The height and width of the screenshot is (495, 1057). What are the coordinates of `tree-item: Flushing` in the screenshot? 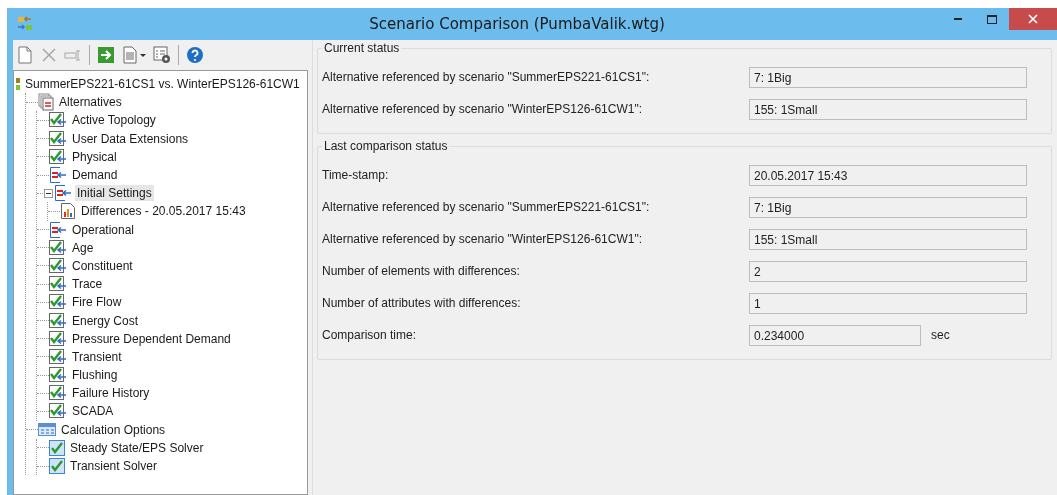 It's located at (95, 375).